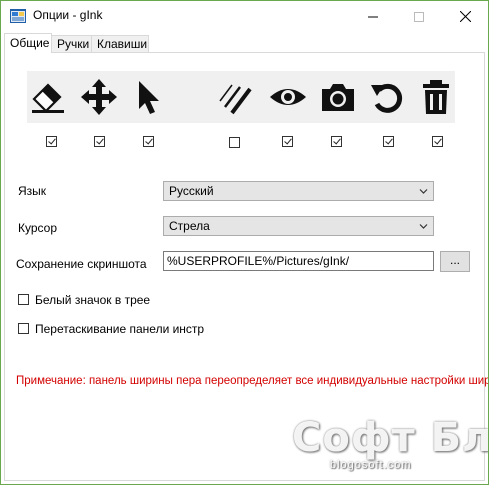 Image resolution: width=489 pixels, height=485 pixels. What do you see at coordinates (298, 226) in the screenshot?
I see `cursor-select: Стрела` at bounding box center [298, 226].